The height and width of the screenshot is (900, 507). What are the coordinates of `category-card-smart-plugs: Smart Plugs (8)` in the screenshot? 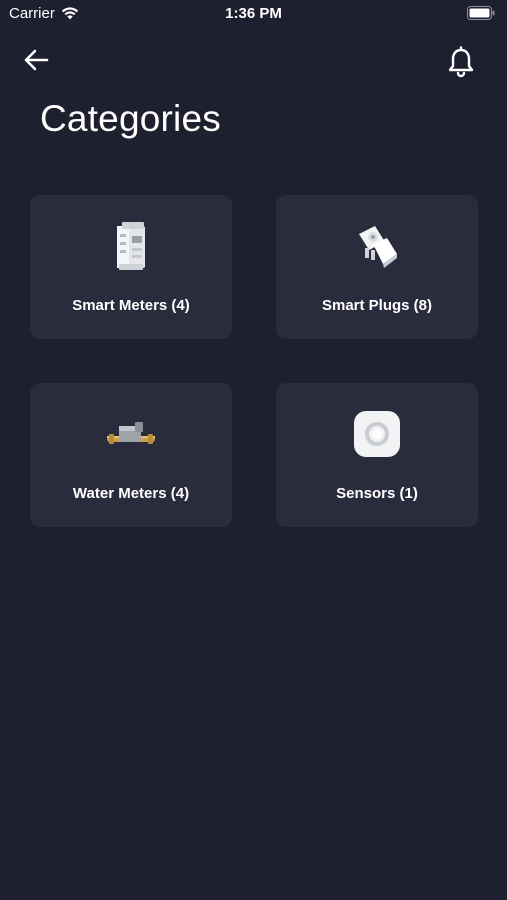 It's located at (377, 267).